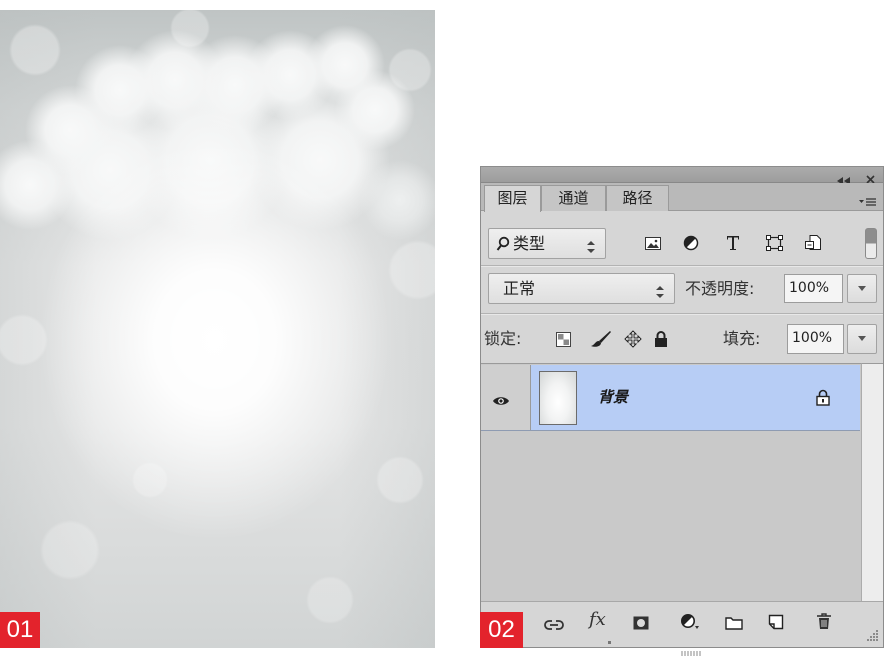 This screenshot has width=886, height=660. What do you see at coordinates (776, 624) in the screenshot?
I see `new-layer-icon` at bounding box center [776, 624].